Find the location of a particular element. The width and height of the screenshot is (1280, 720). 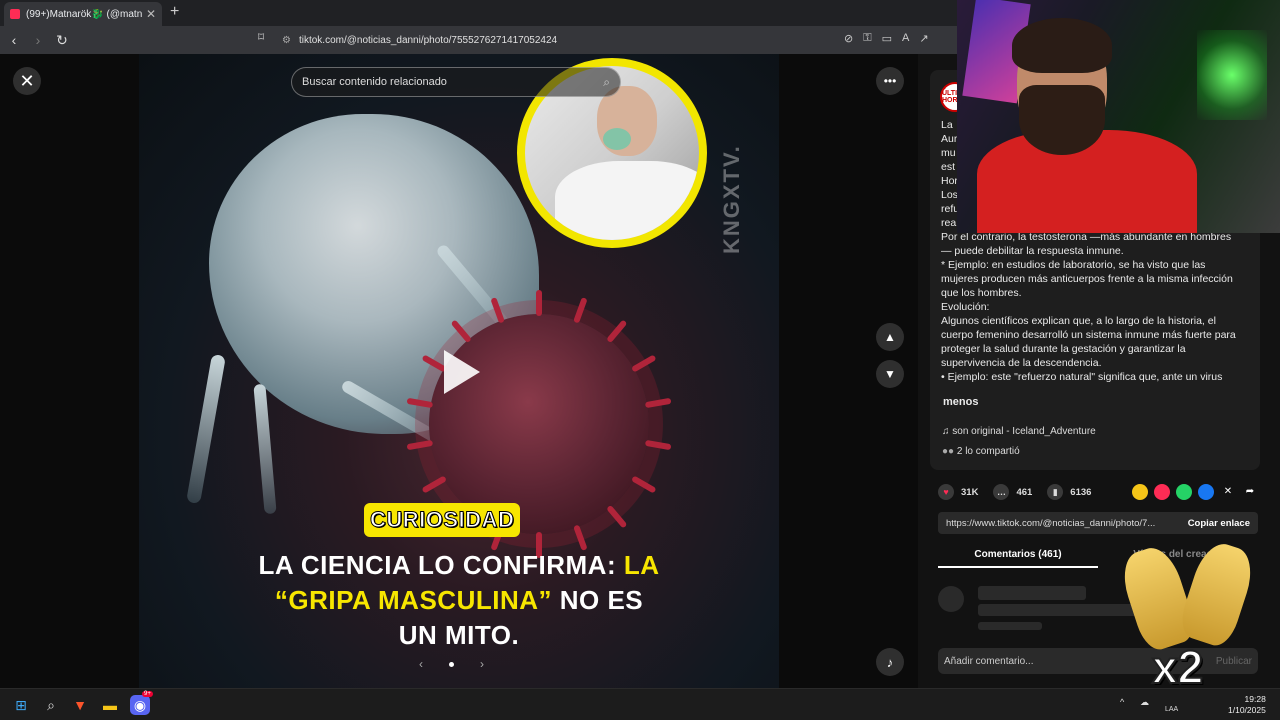

browser-tab: (99+)Matnarök🐉 (@matnarok_ ✕ is located at coordinates (83, 14).